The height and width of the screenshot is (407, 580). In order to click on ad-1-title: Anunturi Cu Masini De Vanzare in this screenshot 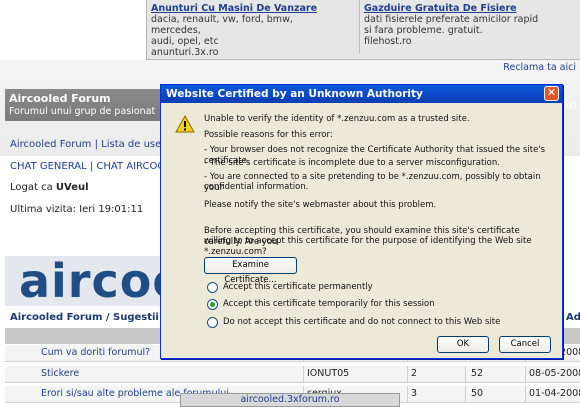, I will do `click(251, 8)`.